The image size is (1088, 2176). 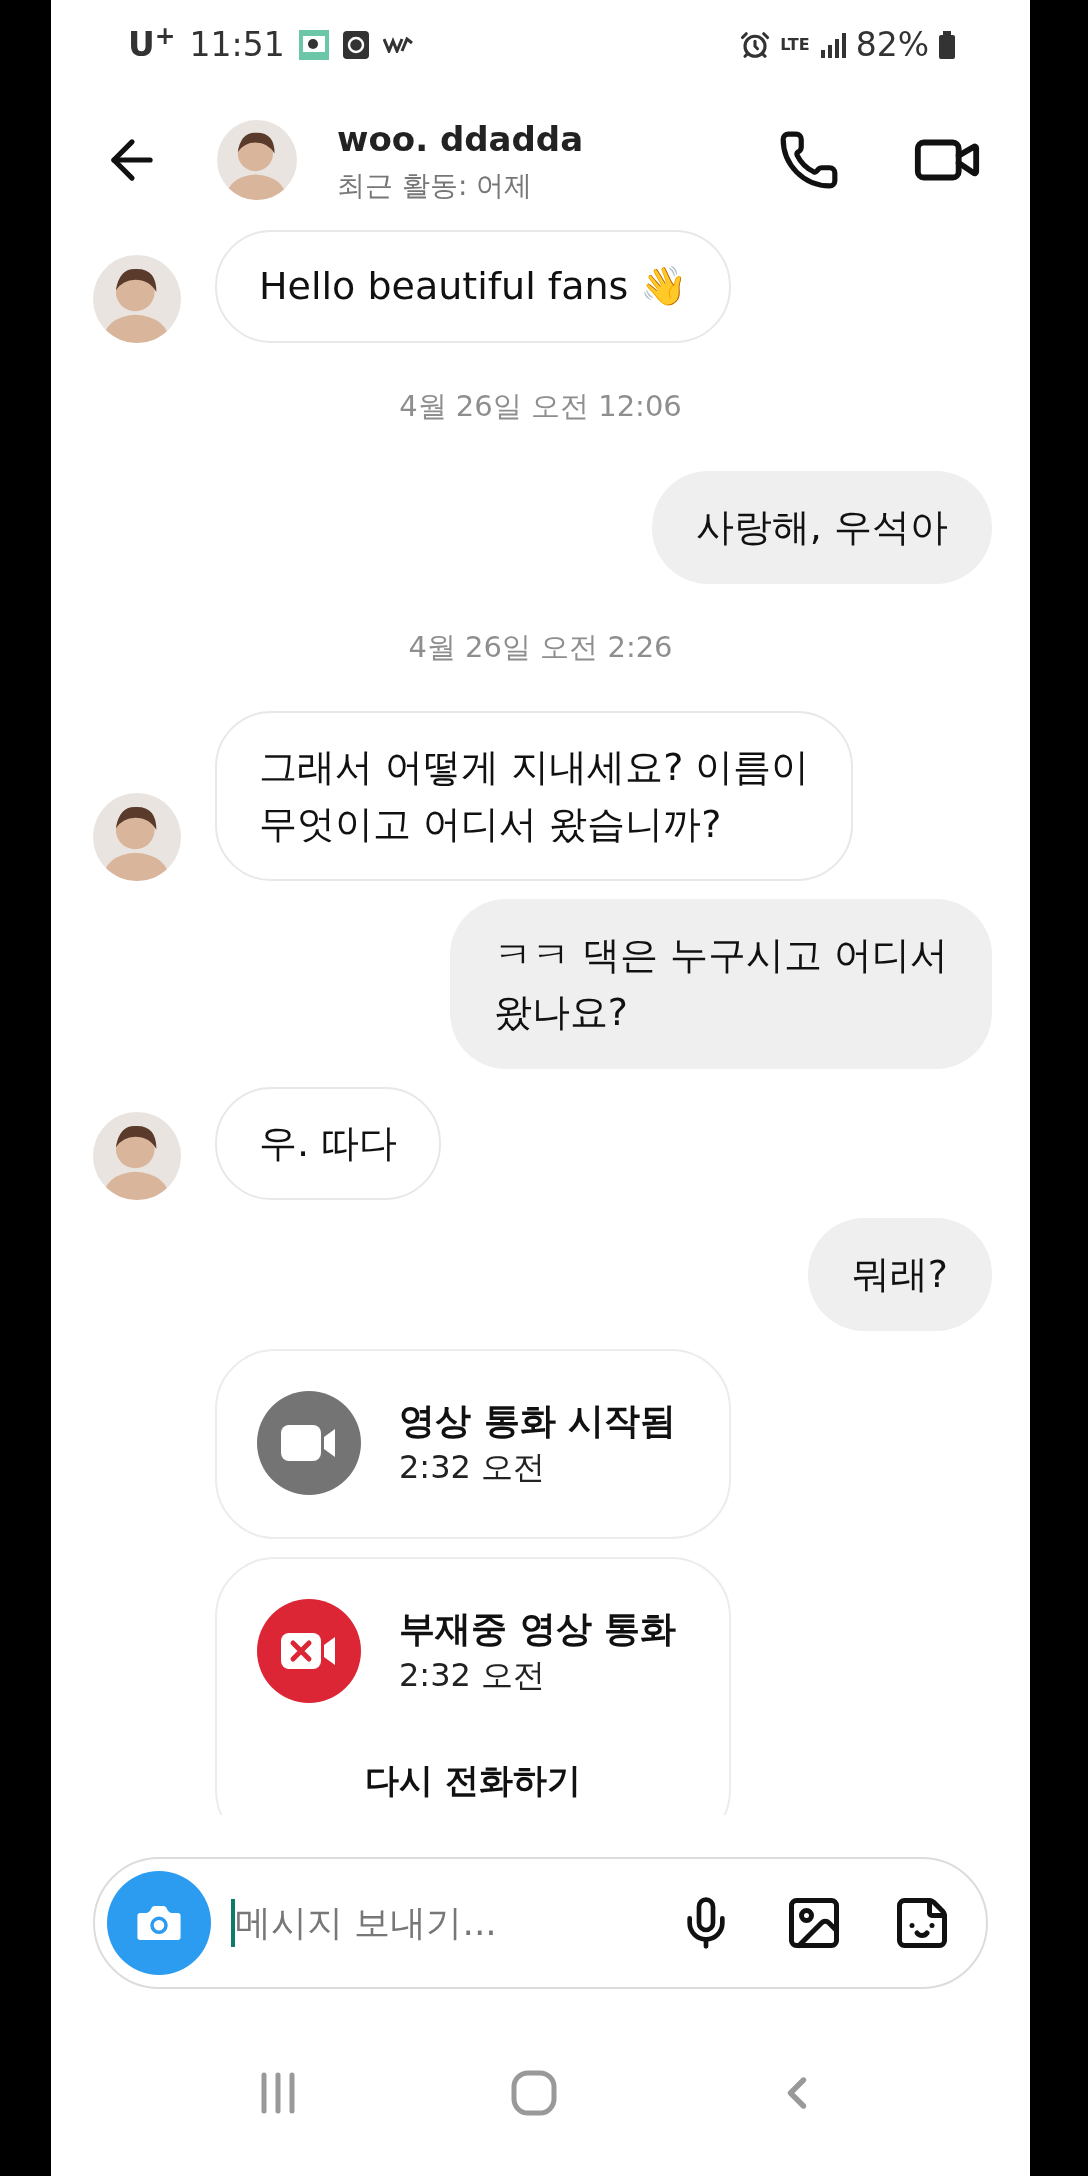 What do you see at coordinates (540, 647) in the screenshot?
I see `timestamp: 4월 26일 오전 2:26` at bounding box center [540, 647].